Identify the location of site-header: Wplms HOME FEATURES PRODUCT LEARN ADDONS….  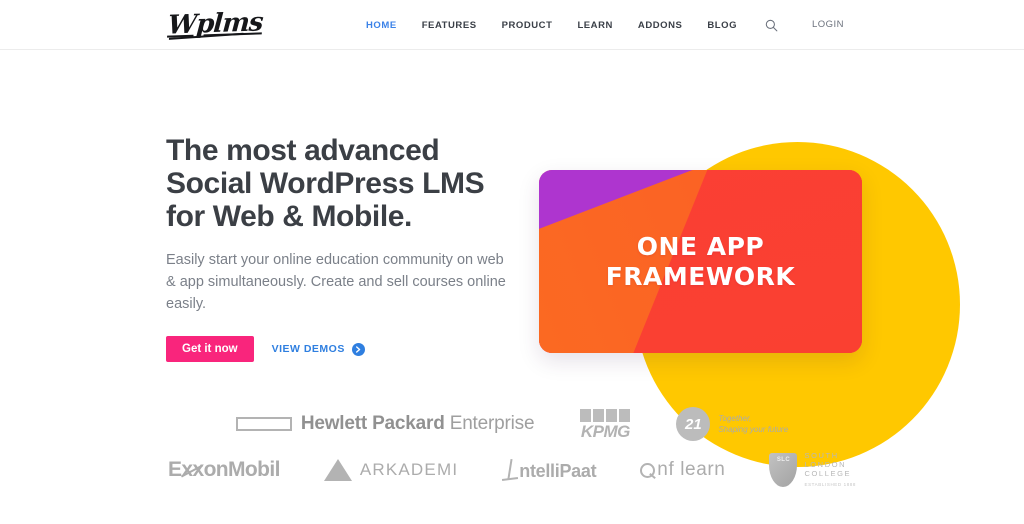
(512, 25).